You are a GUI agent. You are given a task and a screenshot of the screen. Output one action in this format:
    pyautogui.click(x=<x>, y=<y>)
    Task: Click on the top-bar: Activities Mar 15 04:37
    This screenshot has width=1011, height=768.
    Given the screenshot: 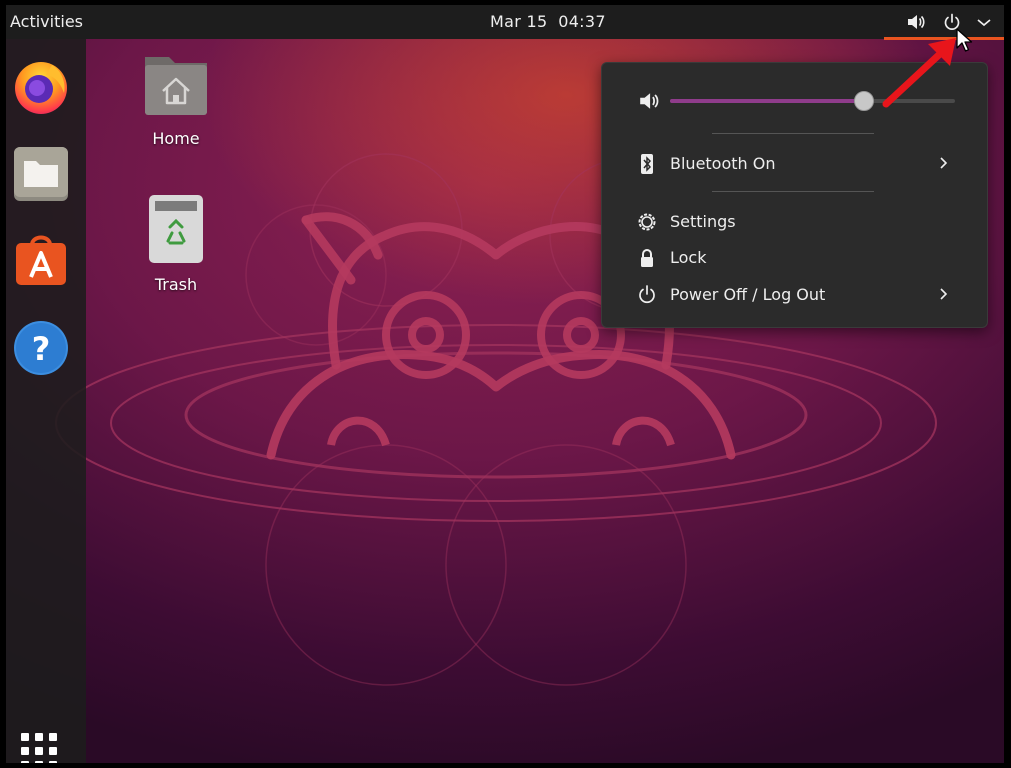 What is the action you would take?
    pyautogui.click(x=505, y=22)
    